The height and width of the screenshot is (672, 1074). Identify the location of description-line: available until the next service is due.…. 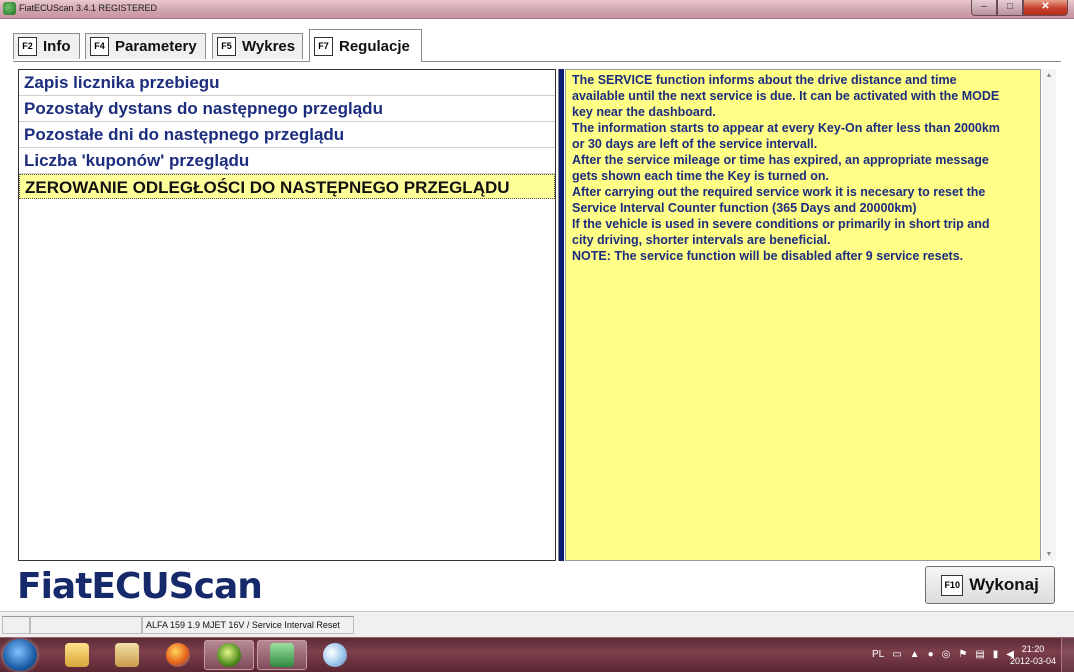
(786, 96).